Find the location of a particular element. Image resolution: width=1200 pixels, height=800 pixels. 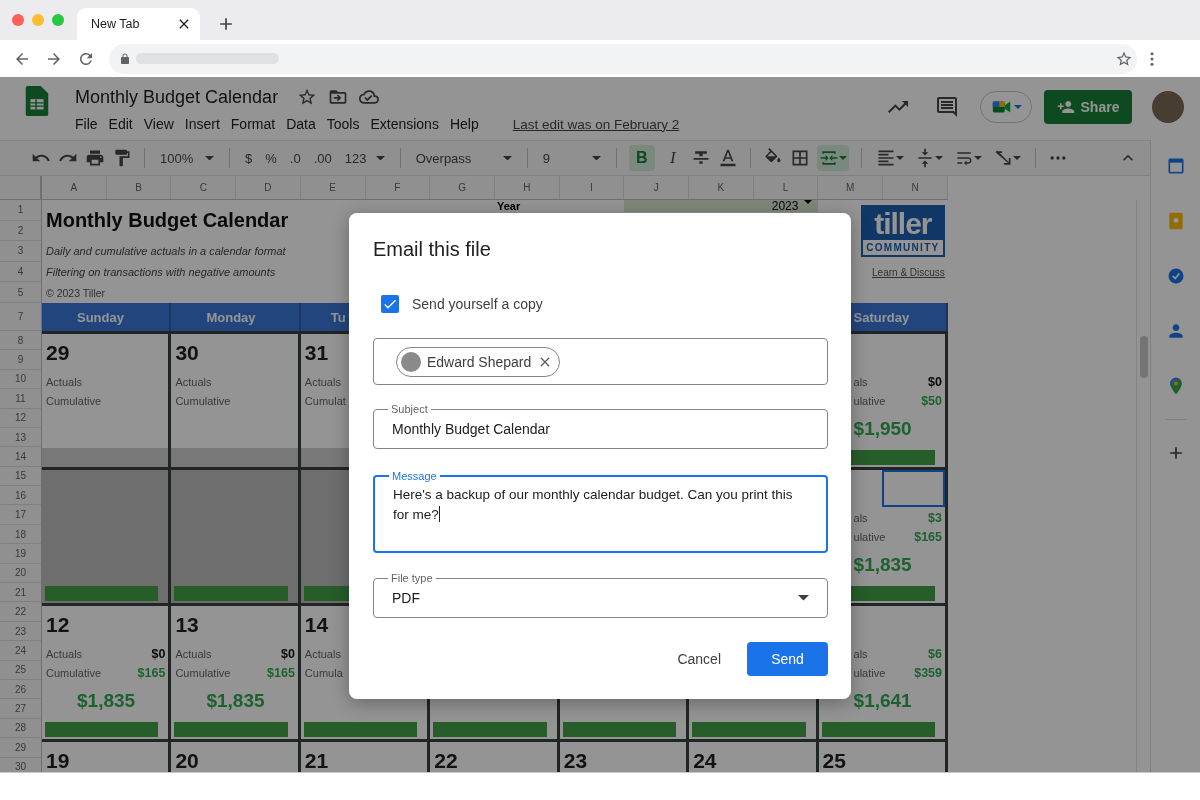

column-header: J is located at coordinates (657, 187).